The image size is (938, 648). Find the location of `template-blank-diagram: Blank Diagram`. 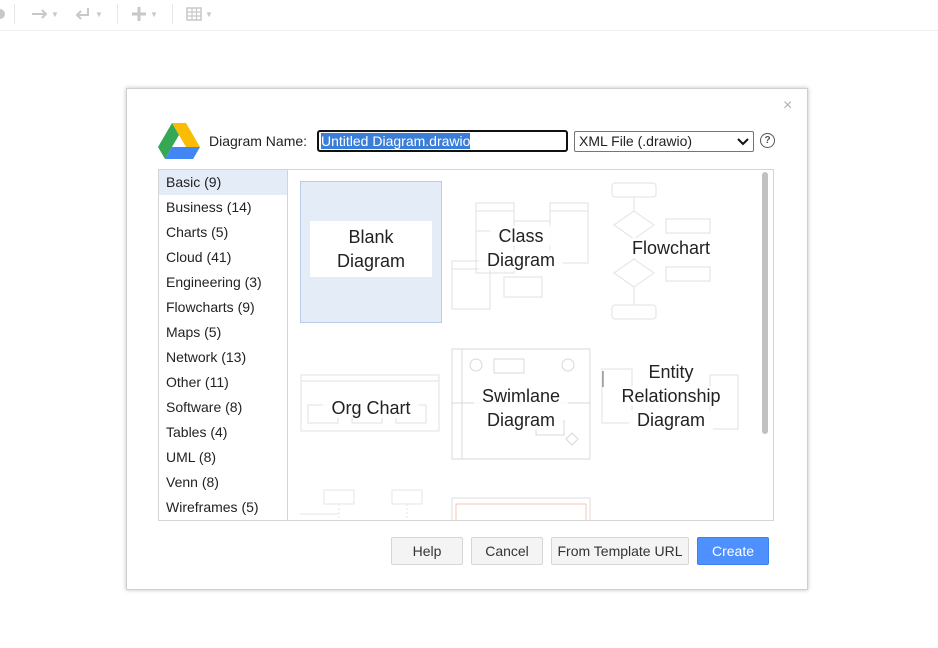

template-blank-diagram: Blank Diagram is located at coordinates (371, 252).